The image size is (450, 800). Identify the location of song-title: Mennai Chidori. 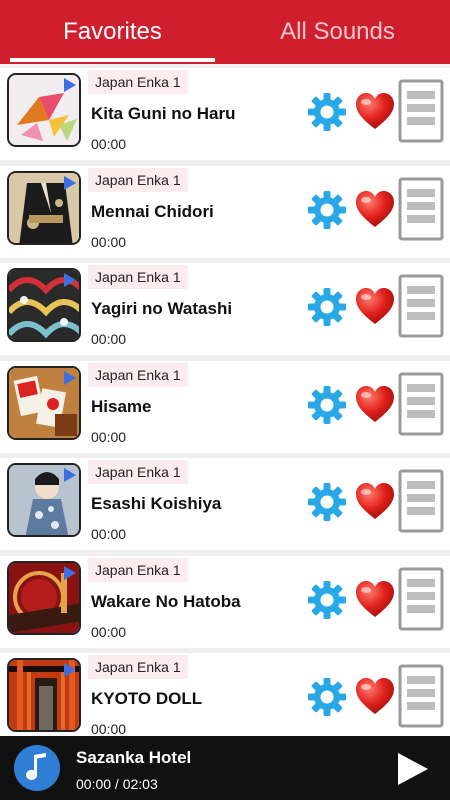
(152, 211).